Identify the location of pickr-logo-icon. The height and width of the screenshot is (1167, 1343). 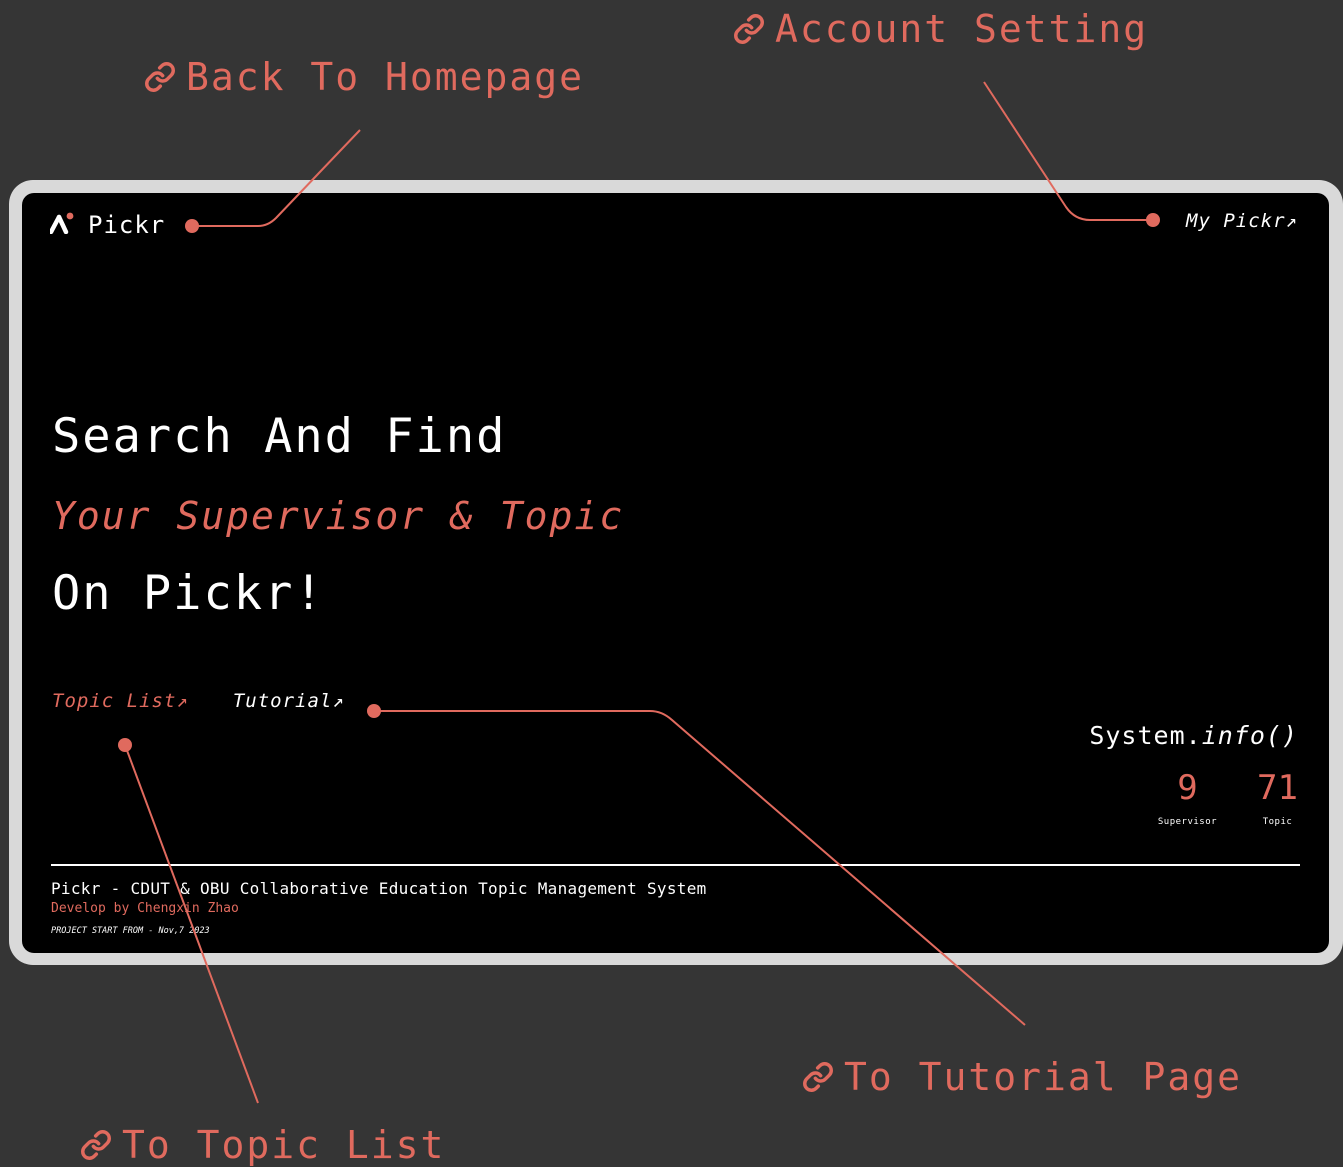
(61, 225).